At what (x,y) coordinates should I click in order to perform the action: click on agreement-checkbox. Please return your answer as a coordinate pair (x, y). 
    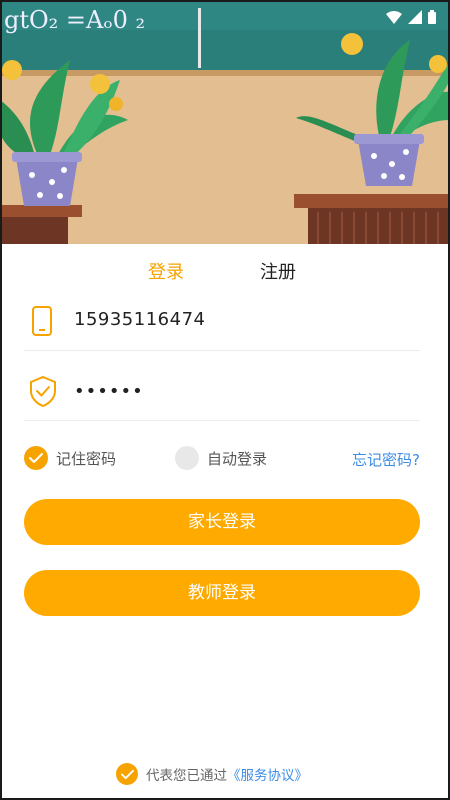
    Looking at the image, I should click on (127, 774).